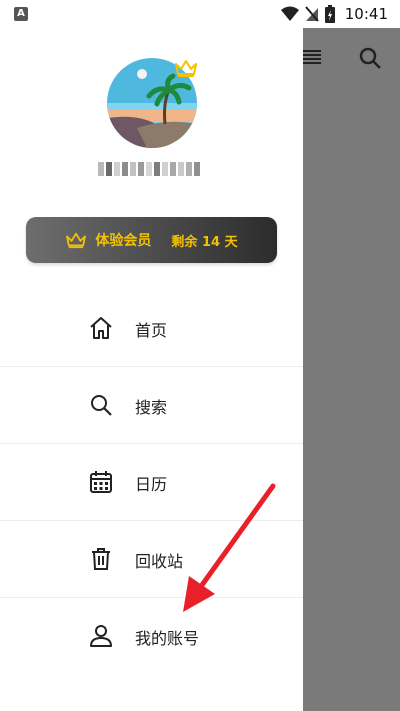 The height and width of the screenshot is (711, 400). What do you see at coordinates (289, 13) in the screenshot?
I see `wifi-icon` at bounding box center [289, 13].